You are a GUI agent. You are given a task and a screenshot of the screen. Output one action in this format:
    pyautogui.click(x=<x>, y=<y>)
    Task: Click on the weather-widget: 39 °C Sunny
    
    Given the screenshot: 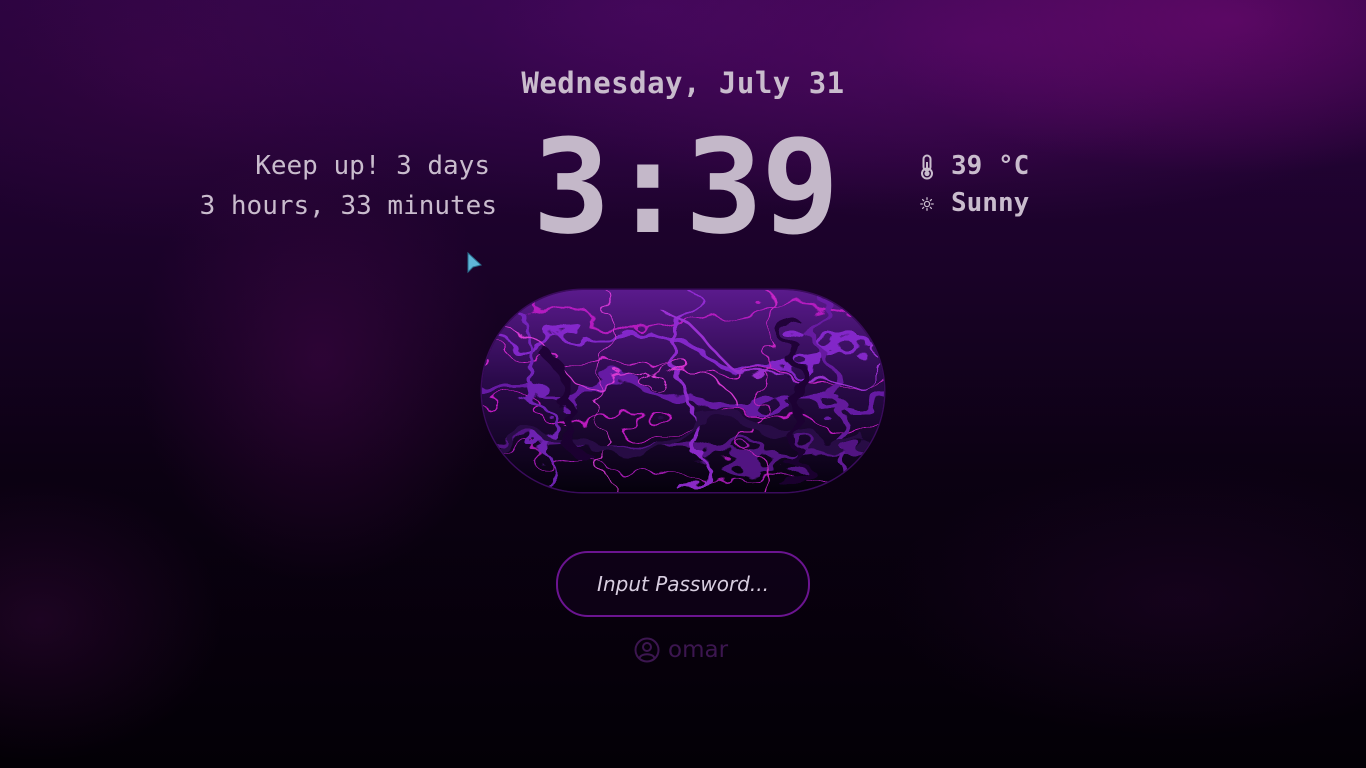 What is the action you would take?
    pyautogui.click(x=972, y=185)
    